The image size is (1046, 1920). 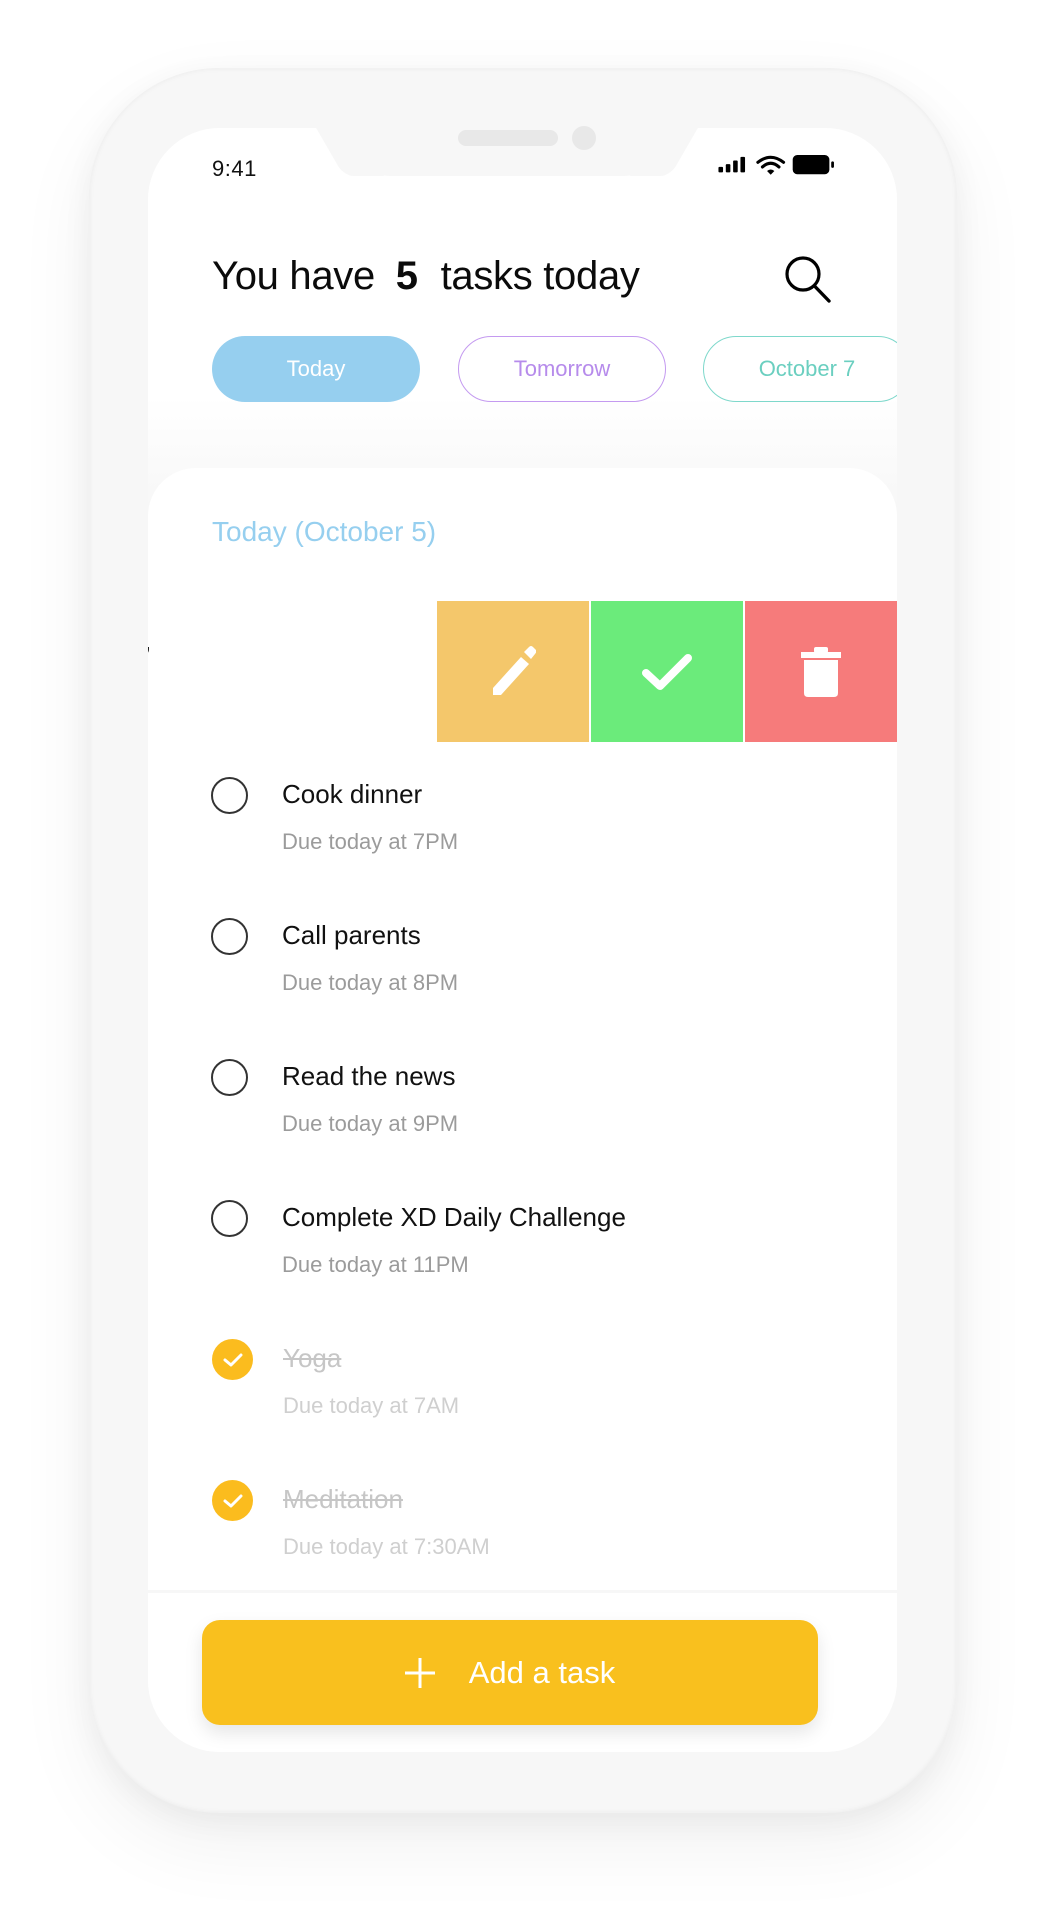 I want to click on tab-tomorrow-label: Tomorrow, so click(x=562, y=368).